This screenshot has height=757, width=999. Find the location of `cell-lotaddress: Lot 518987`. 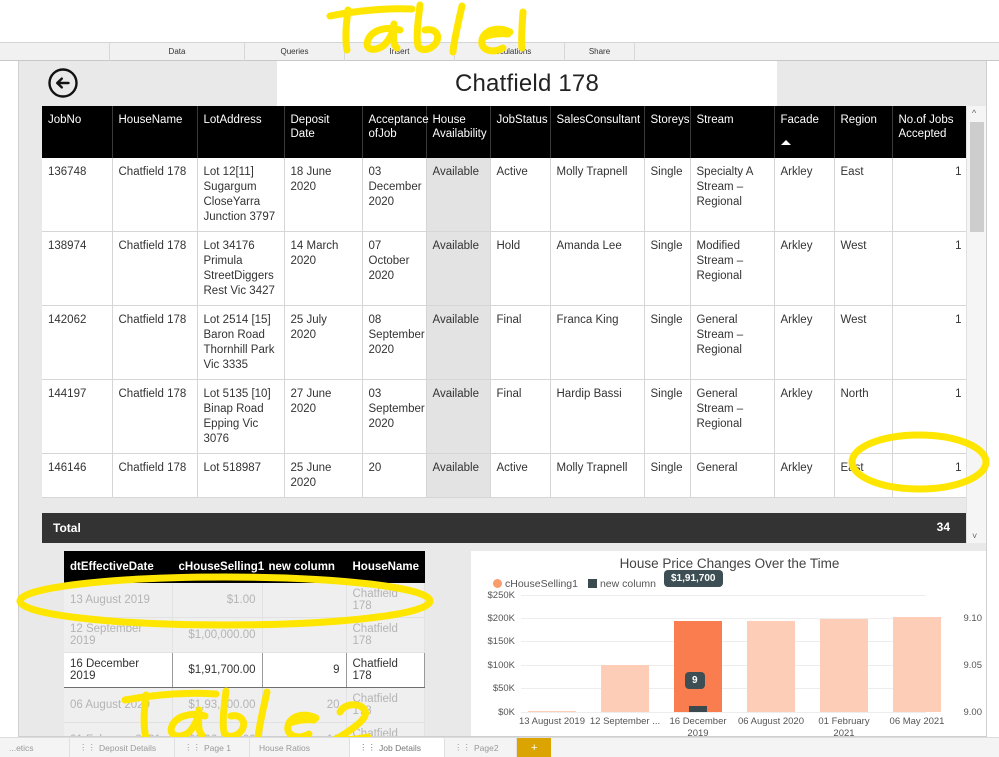

cell-lotaddress: Lot 518987 is located at coordinates (241, 475).